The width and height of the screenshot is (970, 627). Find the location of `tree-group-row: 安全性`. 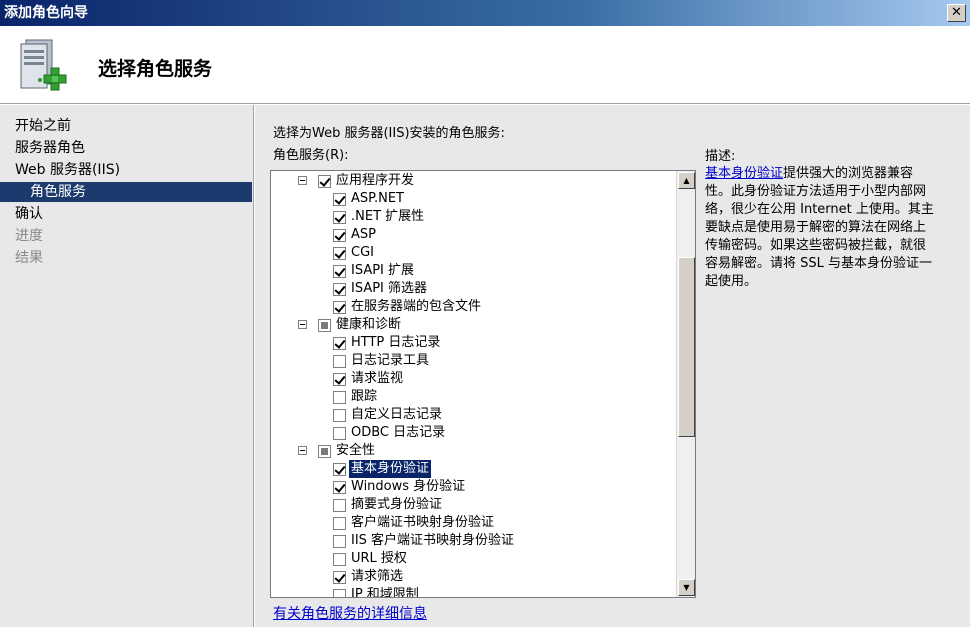

tree-group-row: 安全性 is located at coordinates (474, 451).